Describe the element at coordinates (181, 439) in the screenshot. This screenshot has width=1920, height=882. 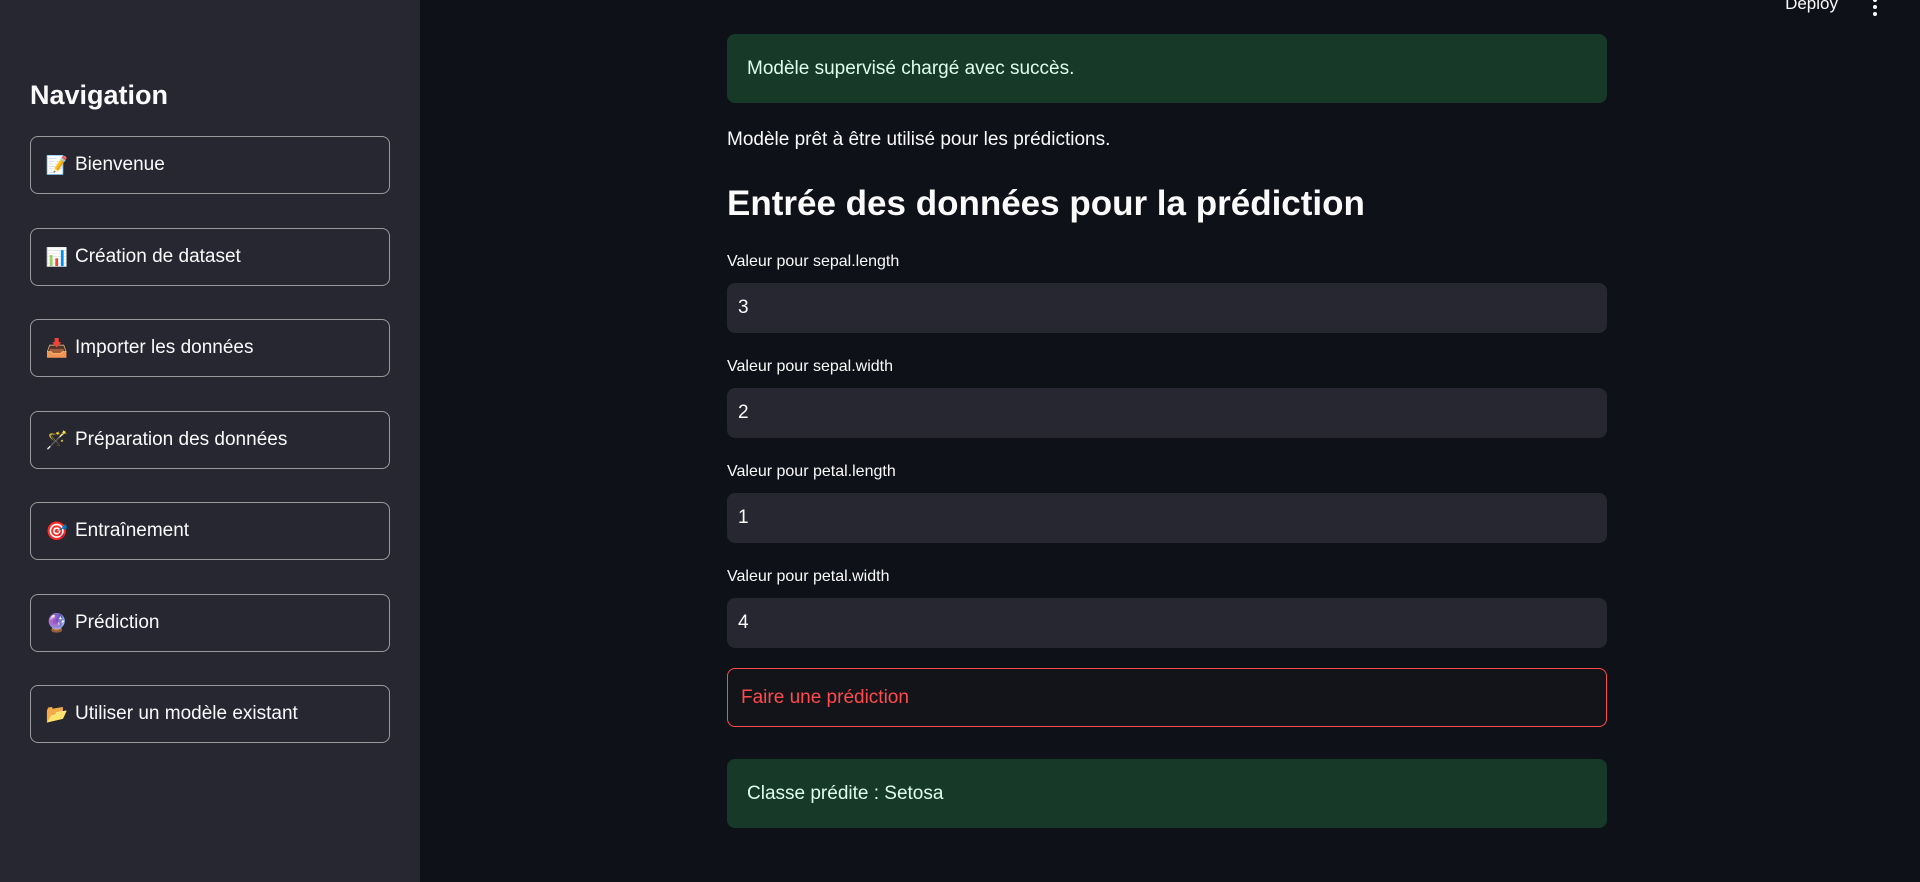
I see `nav-button-label: Préparation des données` at that location.